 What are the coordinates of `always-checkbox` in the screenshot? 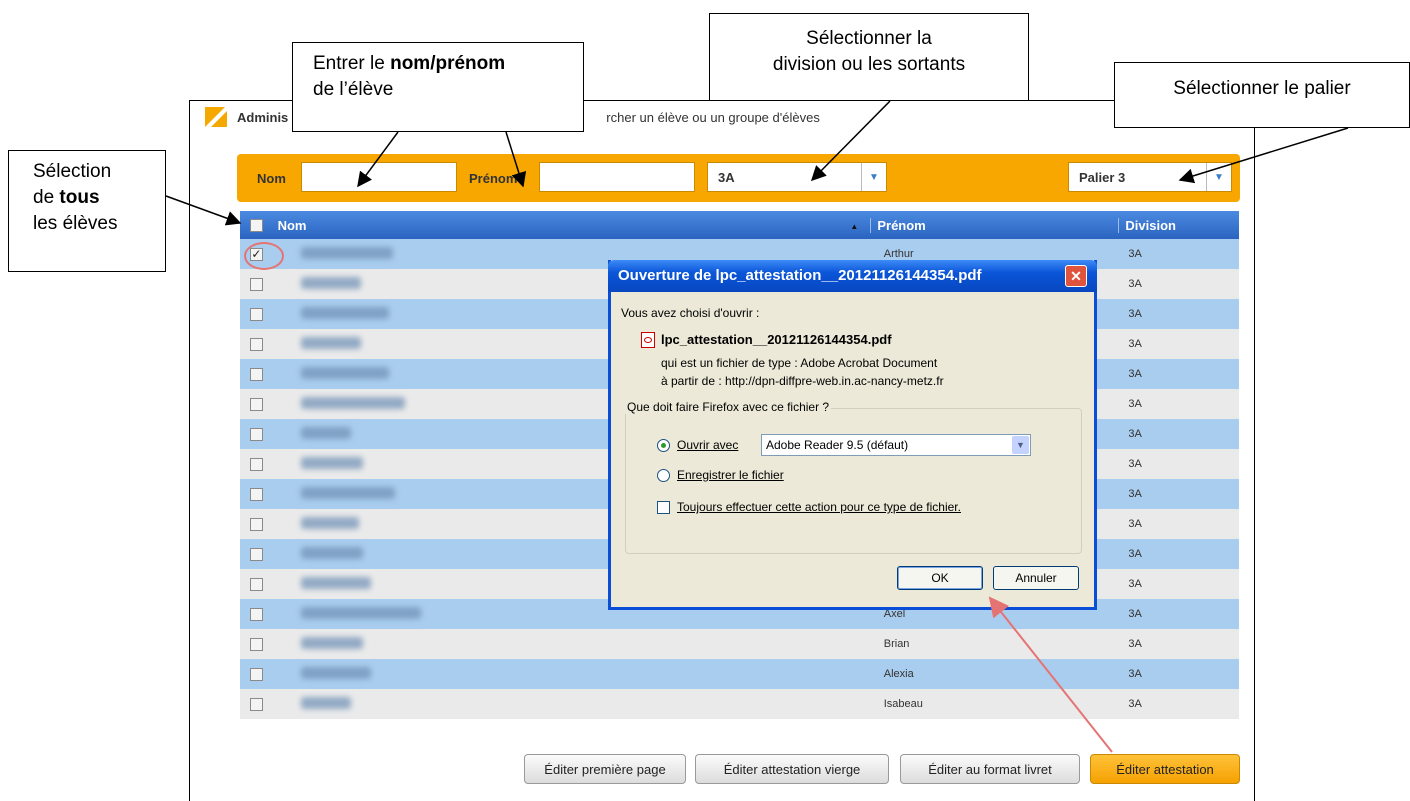 It's located at (663, 507).